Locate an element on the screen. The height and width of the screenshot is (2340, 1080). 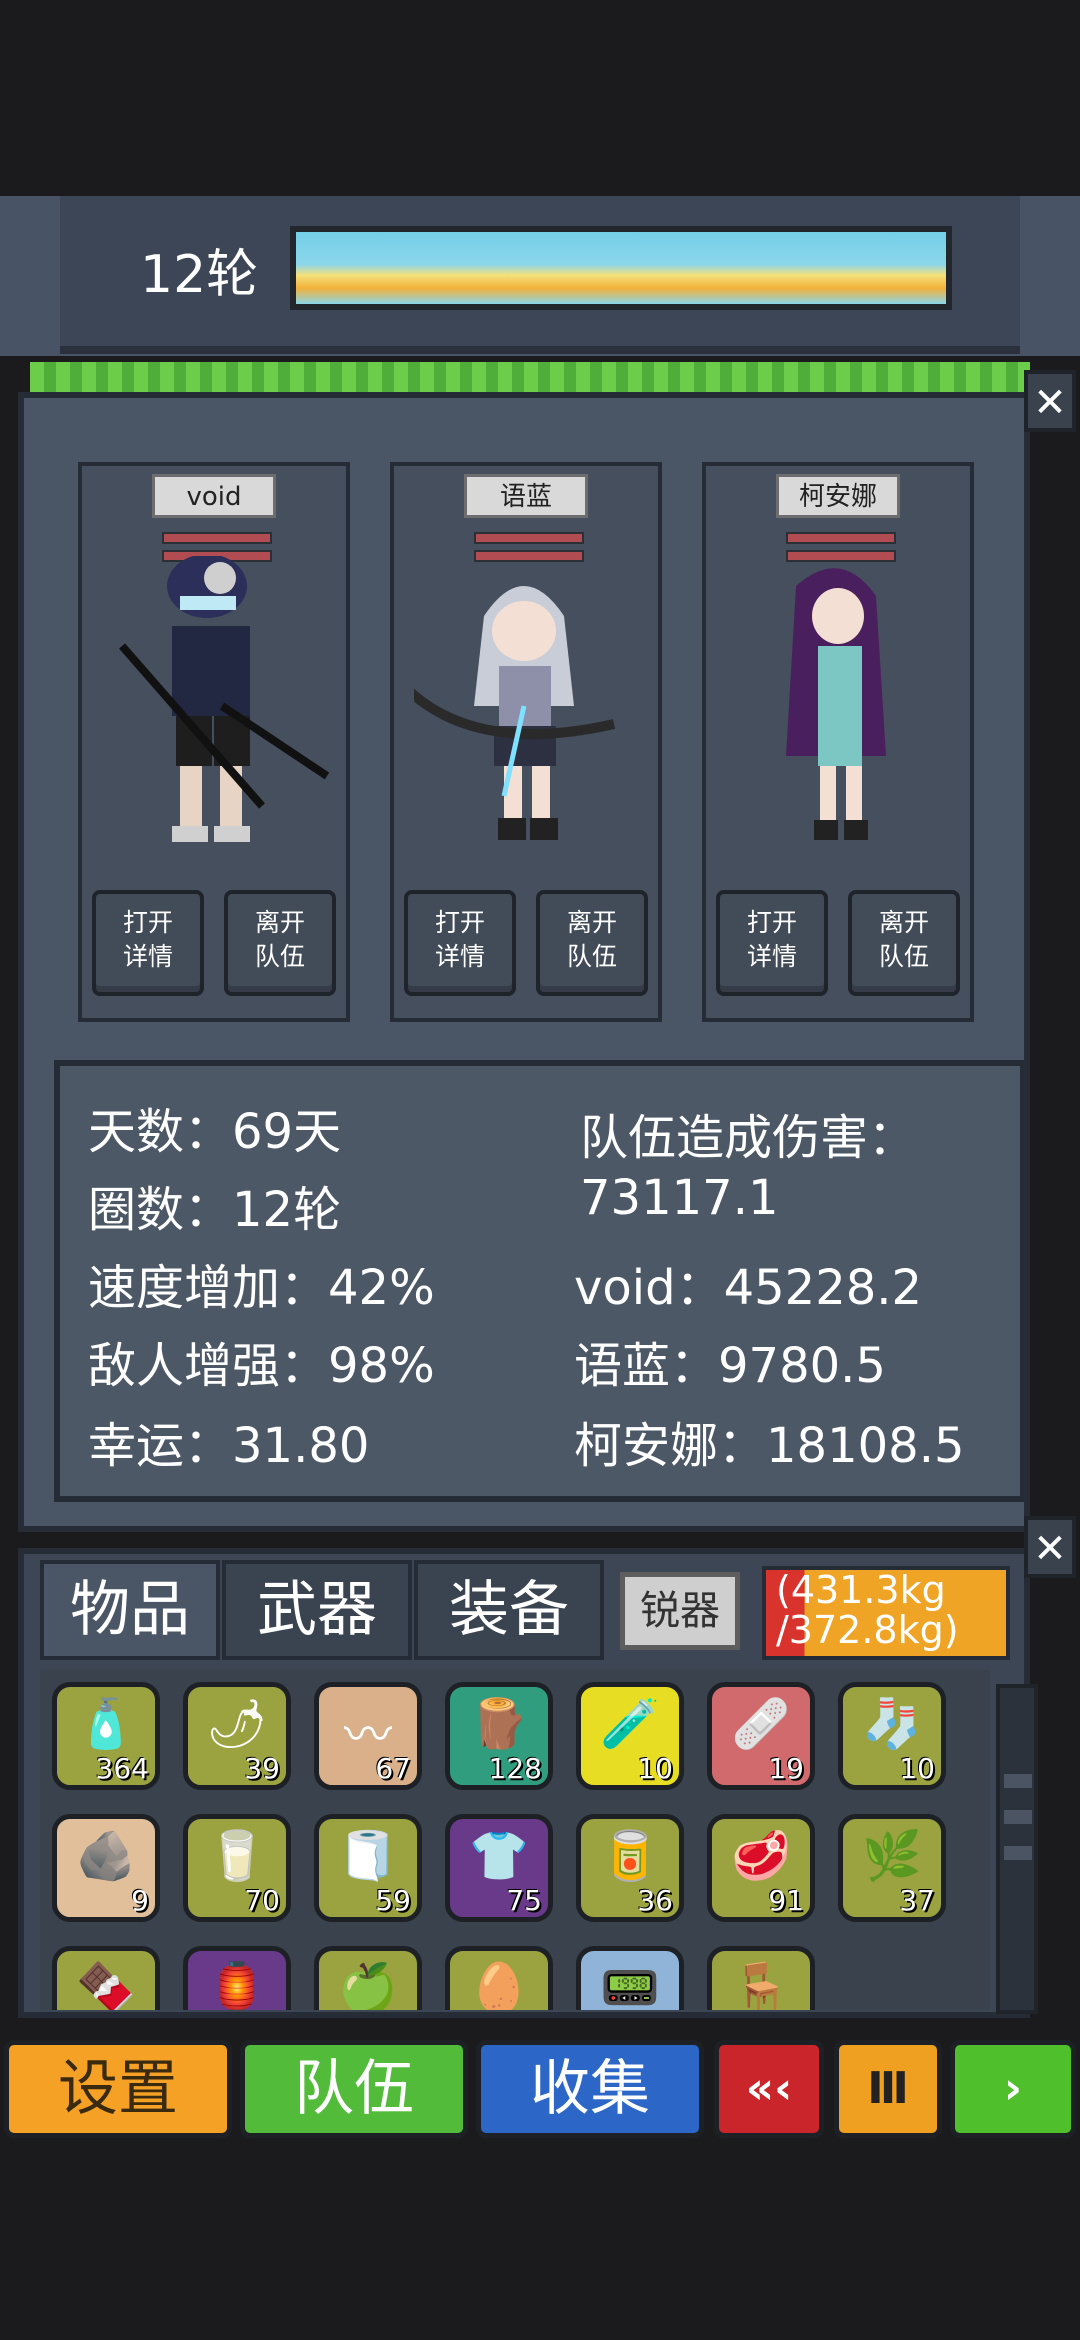
inventory-slot: 🥛 70 is located at coordinates (237, 1868).